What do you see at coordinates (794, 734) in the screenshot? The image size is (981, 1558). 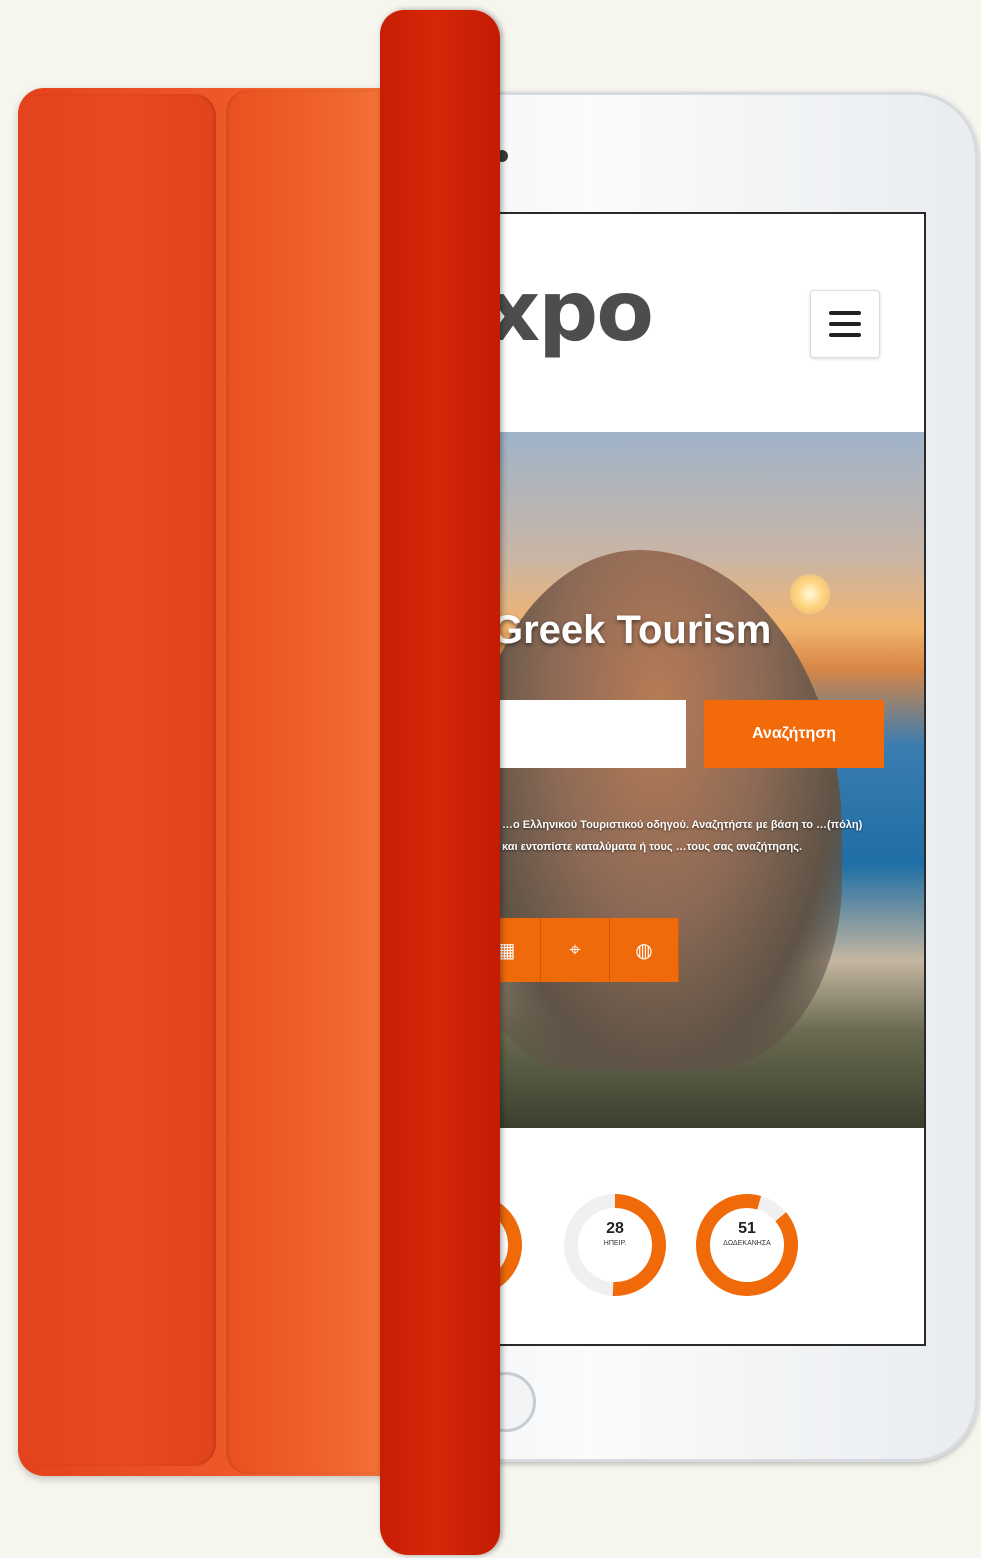 I see `search-button: Αναζήτηση` at bounding box center [794, 734].